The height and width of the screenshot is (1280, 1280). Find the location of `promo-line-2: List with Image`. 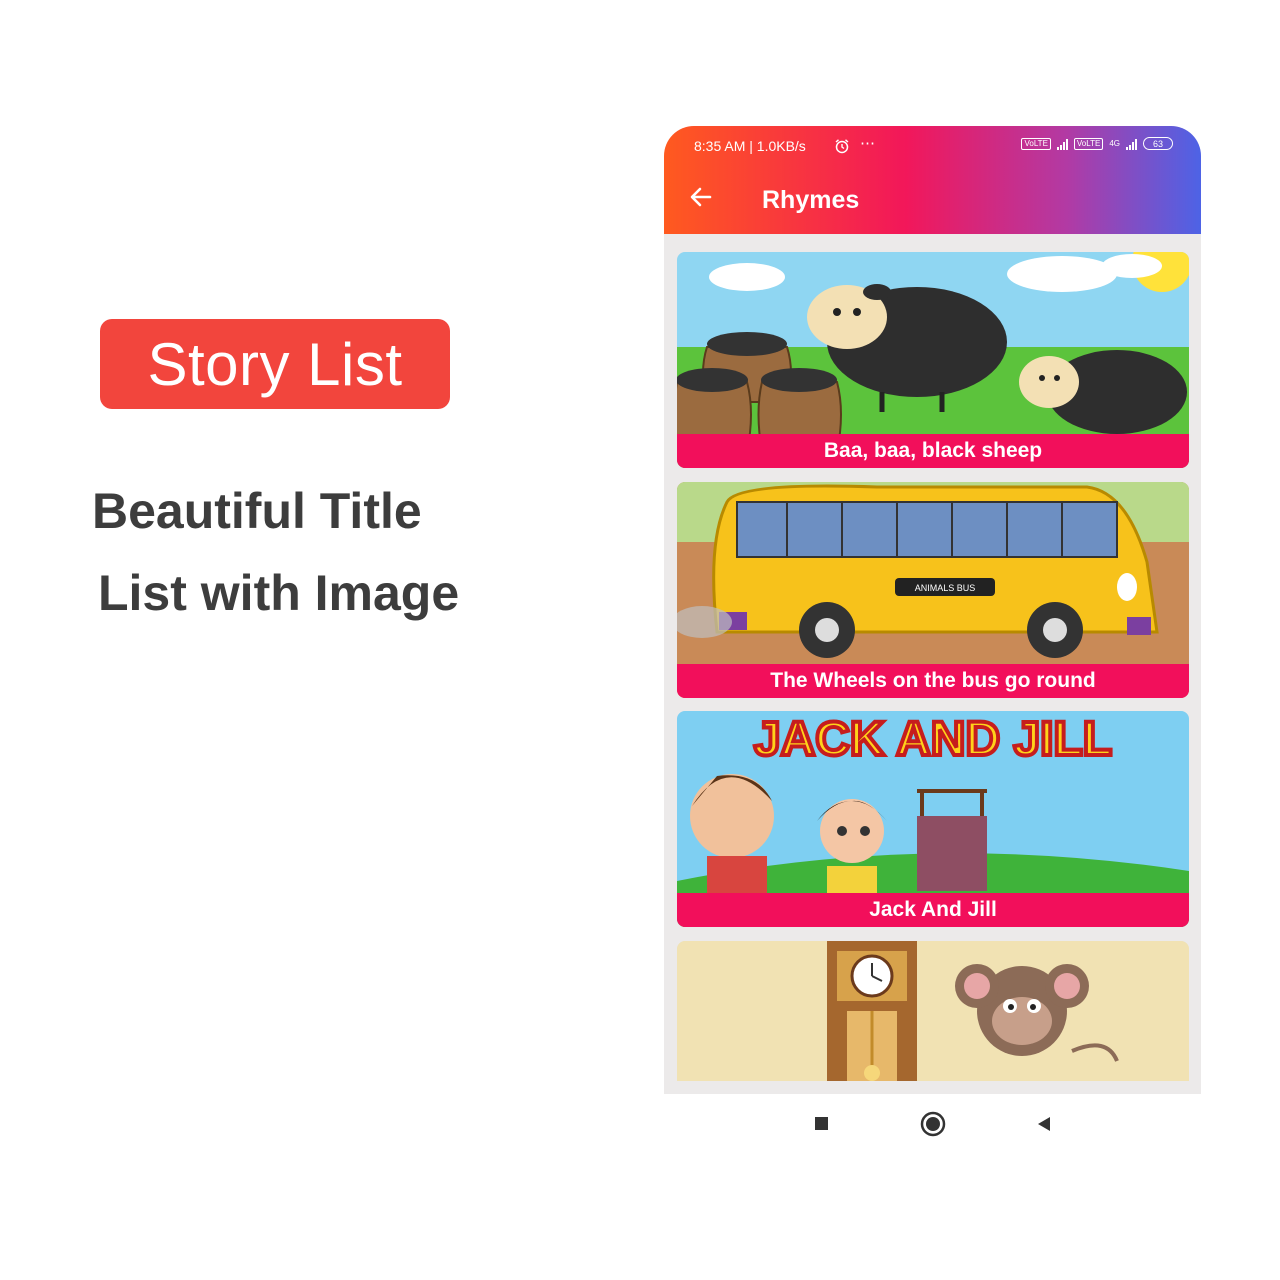

promo-line-2: List with Image is located at coordinates (279, 593).